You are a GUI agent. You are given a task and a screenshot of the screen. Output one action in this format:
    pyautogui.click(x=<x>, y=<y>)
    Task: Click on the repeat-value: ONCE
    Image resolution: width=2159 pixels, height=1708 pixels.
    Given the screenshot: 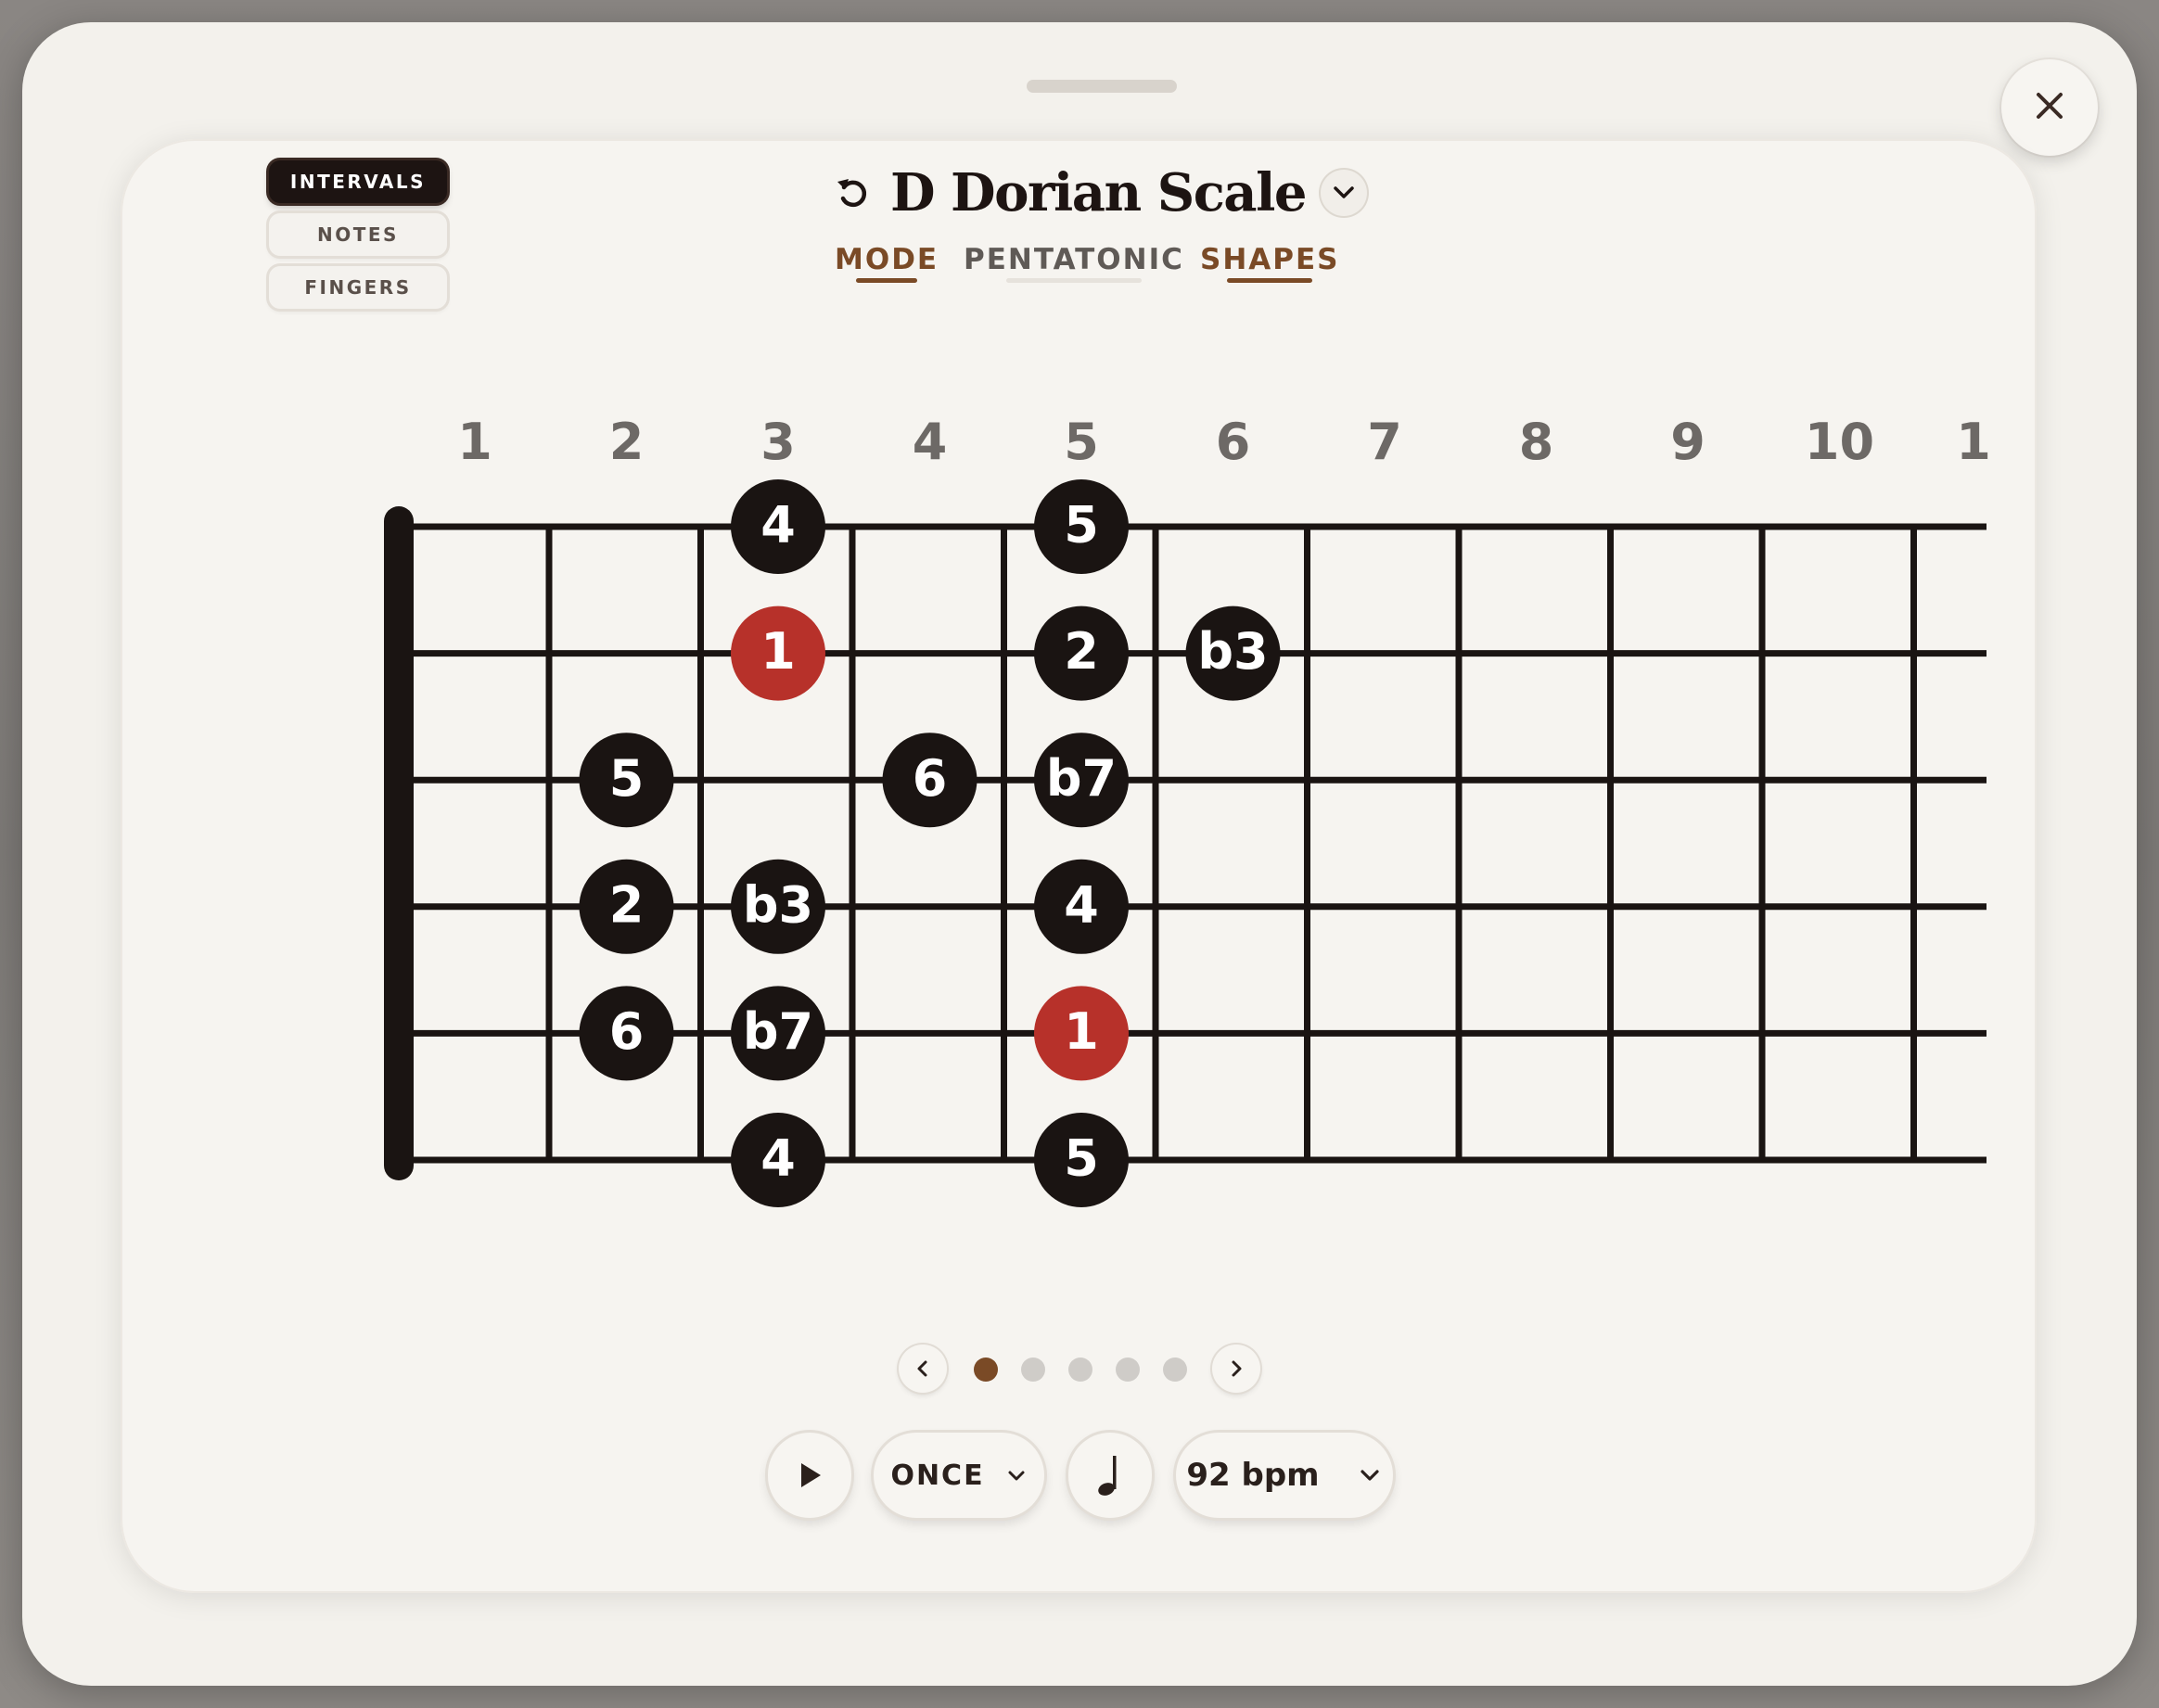 What is the action you would take?
    pyautogui.click(x=938, y=1475)
    